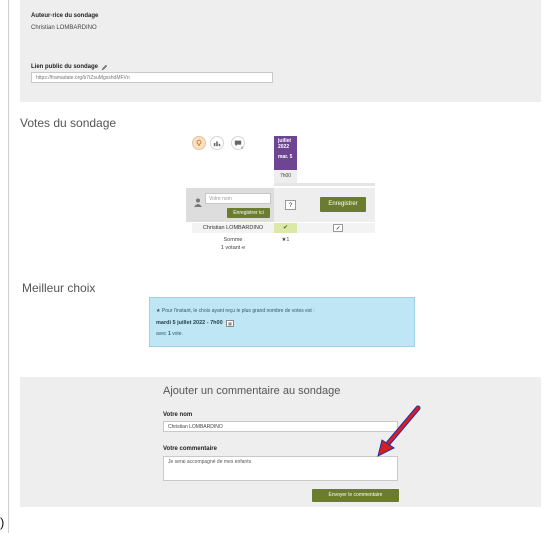 Image resolution: width=552 pixels, height=533 pixels. I want to click on date-column-header: juillet 2022 mar. 5, so click(285, 153).